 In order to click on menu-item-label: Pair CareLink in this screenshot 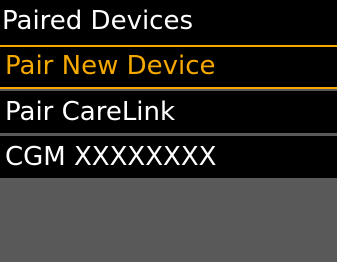, I will do `click(90, 112)`.